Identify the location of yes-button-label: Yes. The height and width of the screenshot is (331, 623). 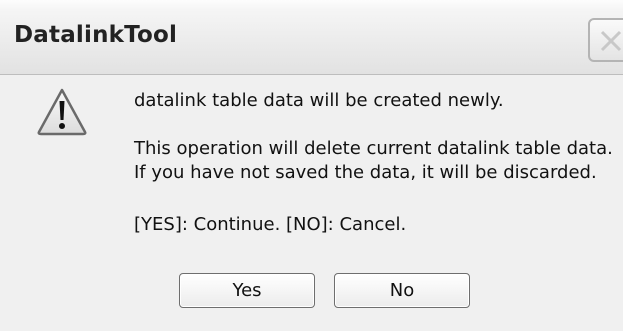
(247, 290).